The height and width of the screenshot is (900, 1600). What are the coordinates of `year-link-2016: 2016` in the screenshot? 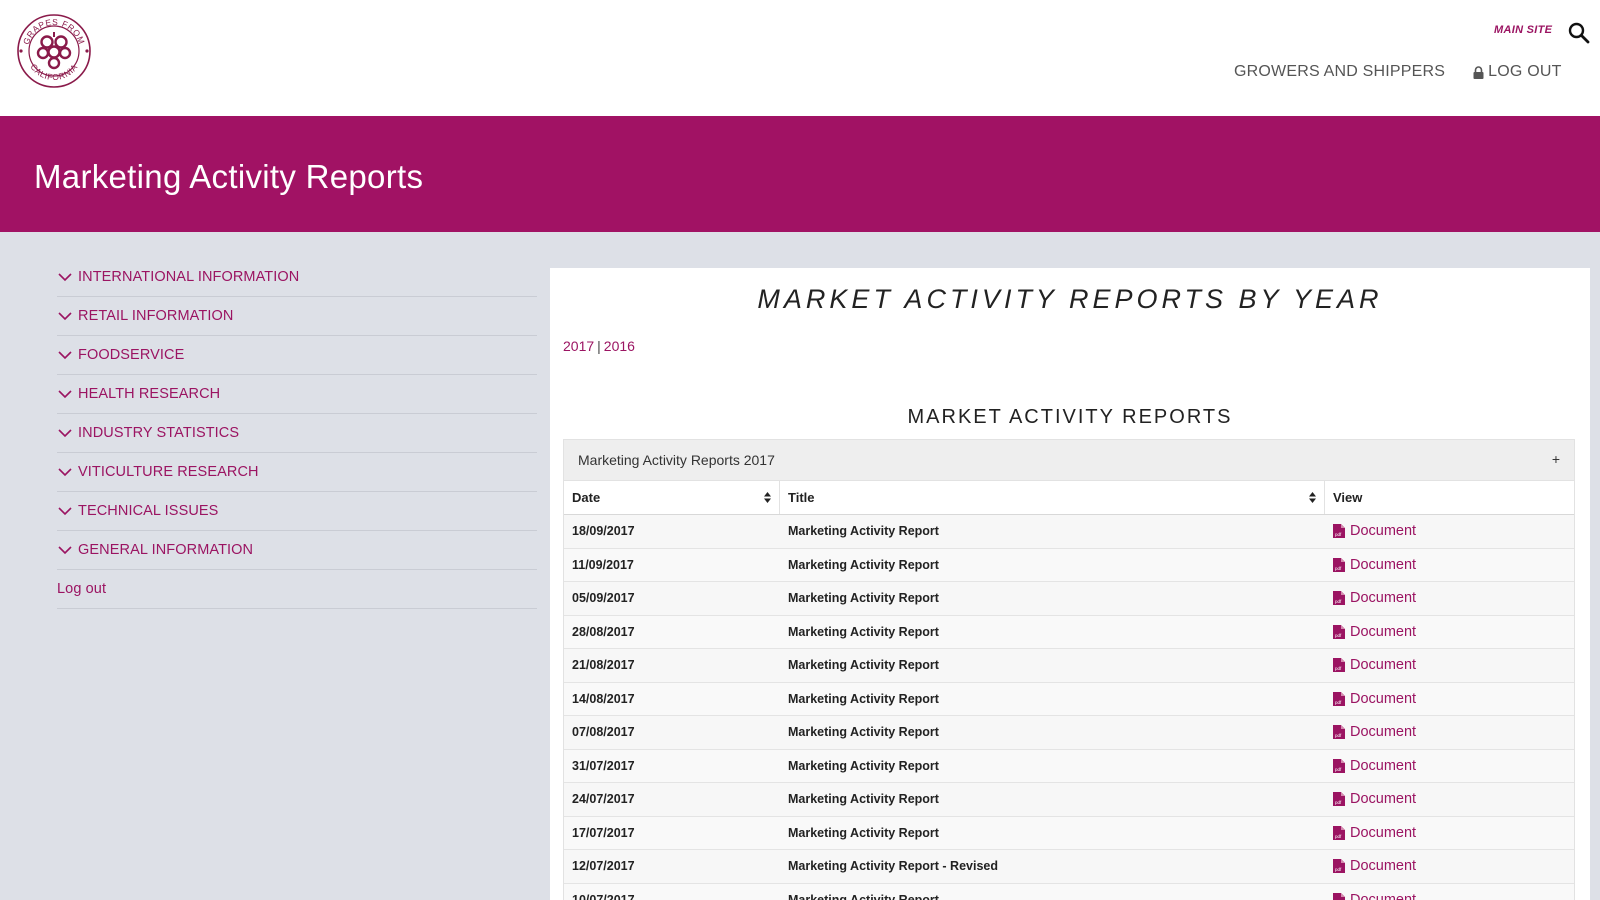 It's located at (619, 346).